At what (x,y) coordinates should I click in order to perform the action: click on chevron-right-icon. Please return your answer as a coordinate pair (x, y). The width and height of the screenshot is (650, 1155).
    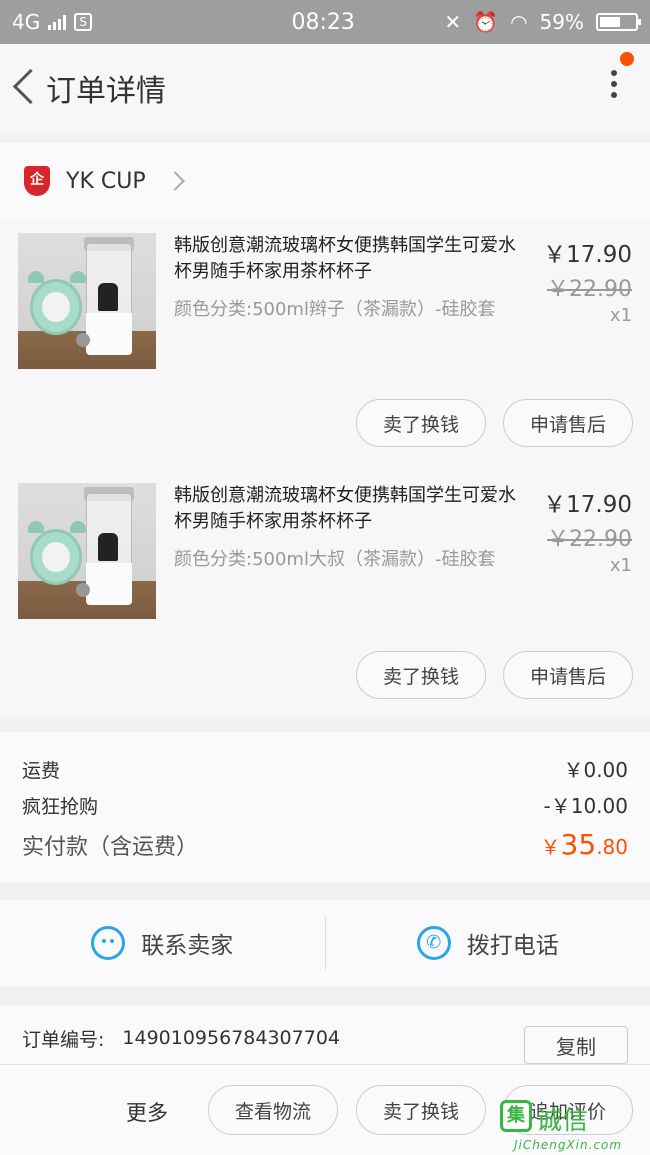
    Looking at the image, I should click on (174, 181).